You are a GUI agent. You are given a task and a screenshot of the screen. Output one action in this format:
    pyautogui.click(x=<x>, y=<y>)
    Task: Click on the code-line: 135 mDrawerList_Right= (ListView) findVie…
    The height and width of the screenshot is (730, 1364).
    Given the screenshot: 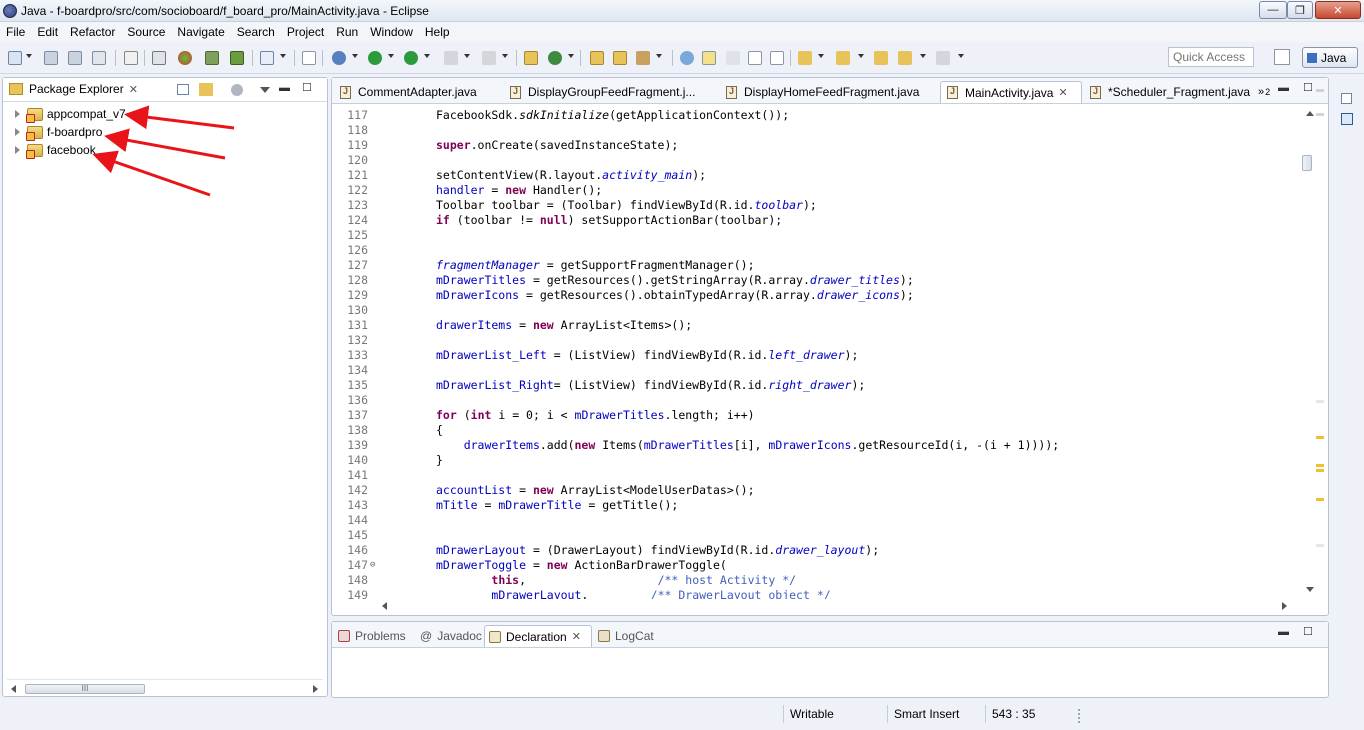 What is the action you would take?
    pyautogui.click(x=815, y=385)
    